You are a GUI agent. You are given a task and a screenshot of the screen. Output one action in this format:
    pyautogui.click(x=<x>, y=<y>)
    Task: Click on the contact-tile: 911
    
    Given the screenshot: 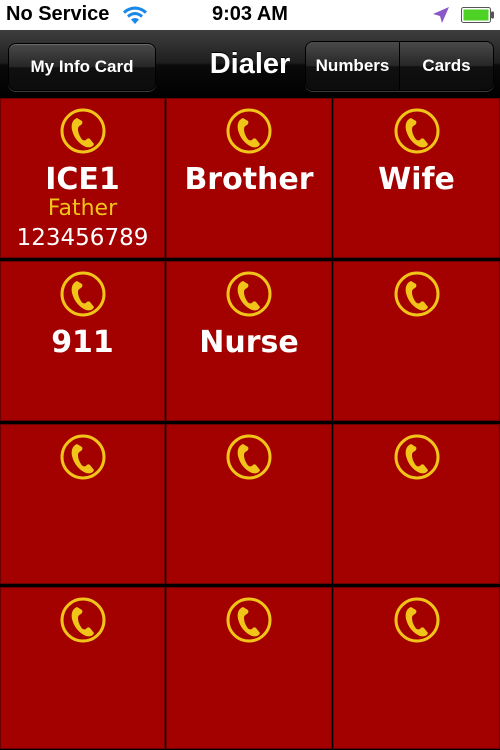 What is the action you would take?
    pyautogui.click(x=82, y=341)
    